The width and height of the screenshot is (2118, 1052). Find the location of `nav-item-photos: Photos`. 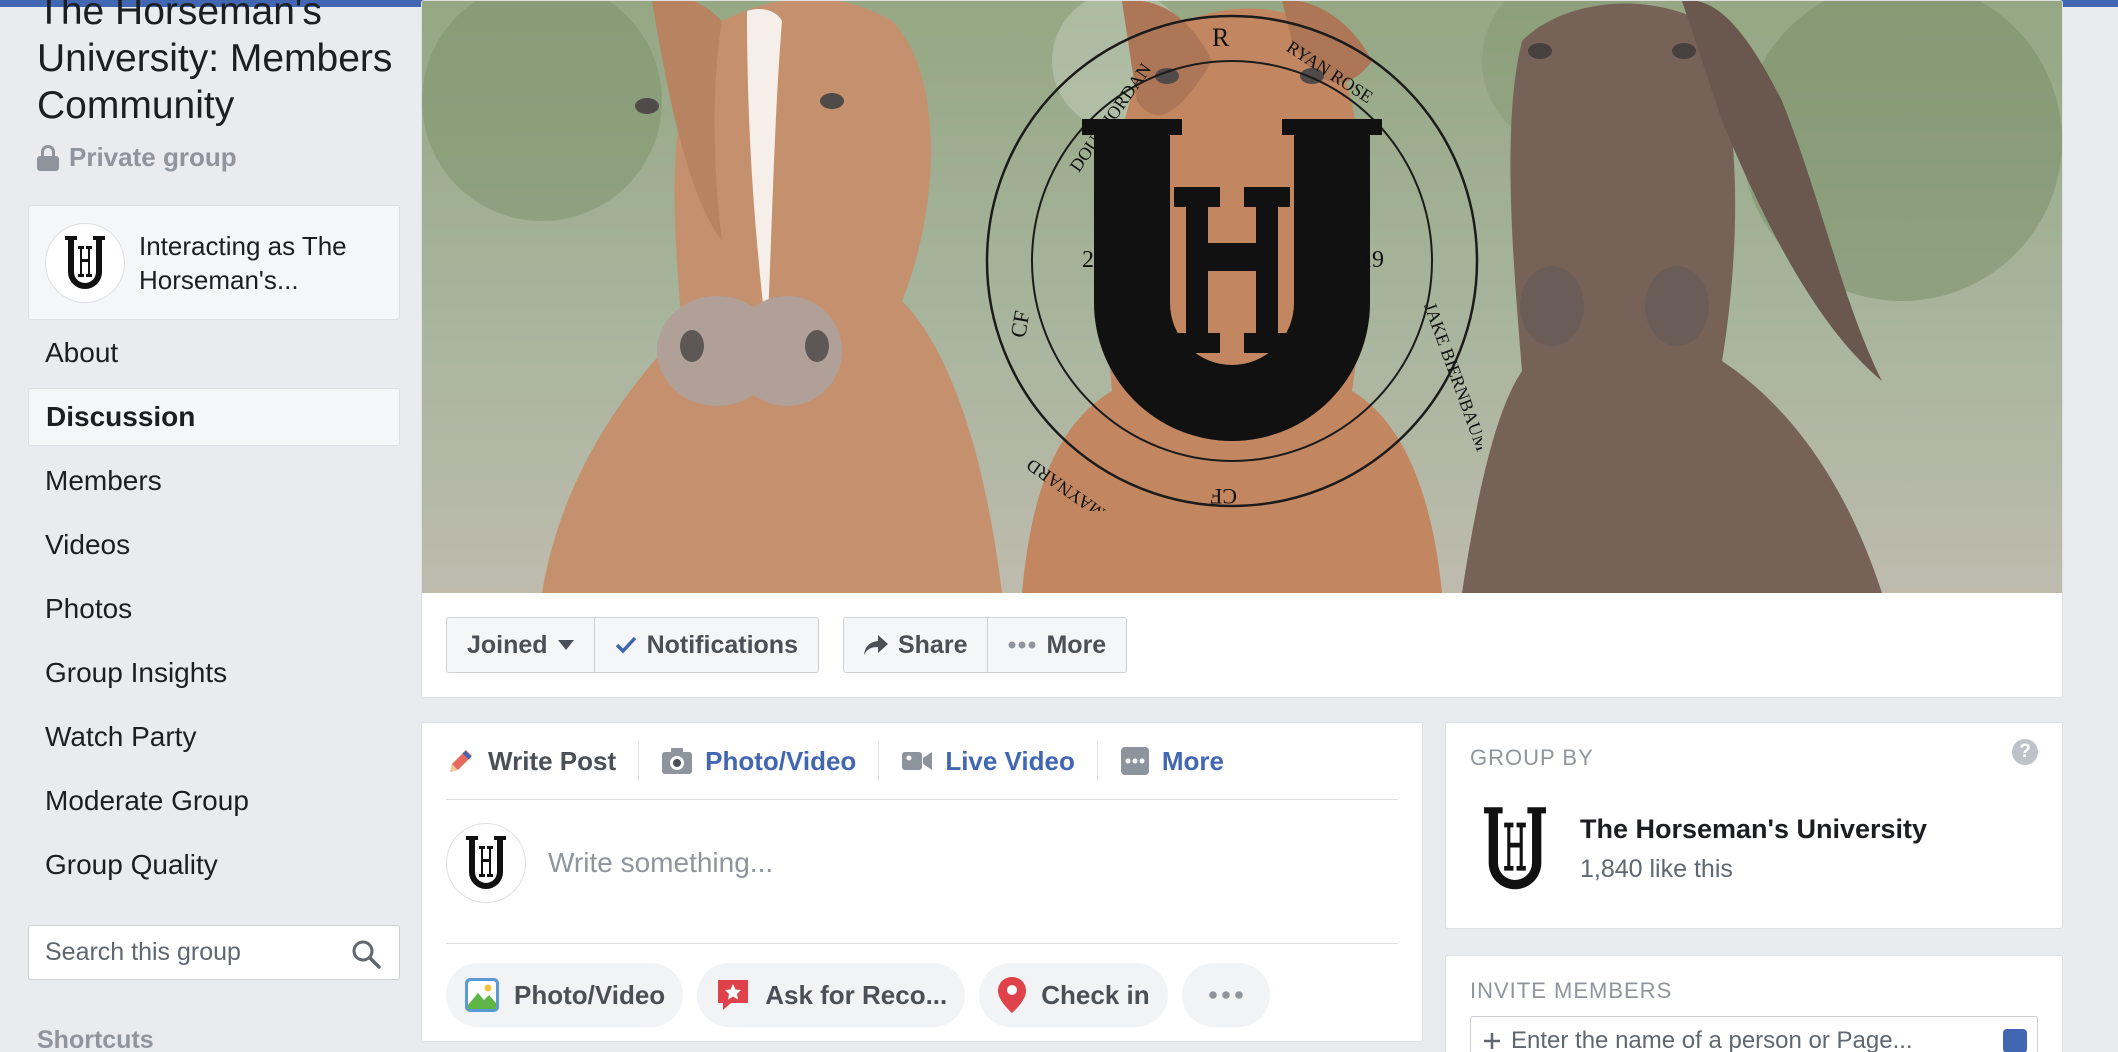

nav-item-photos: Photos is located at coordinates (214, 609).